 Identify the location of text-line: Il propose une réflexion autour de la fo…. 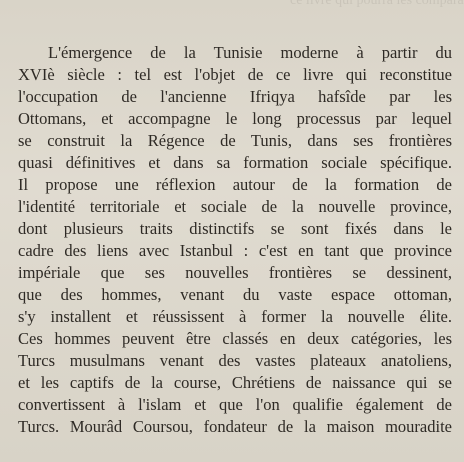
(235, 184).